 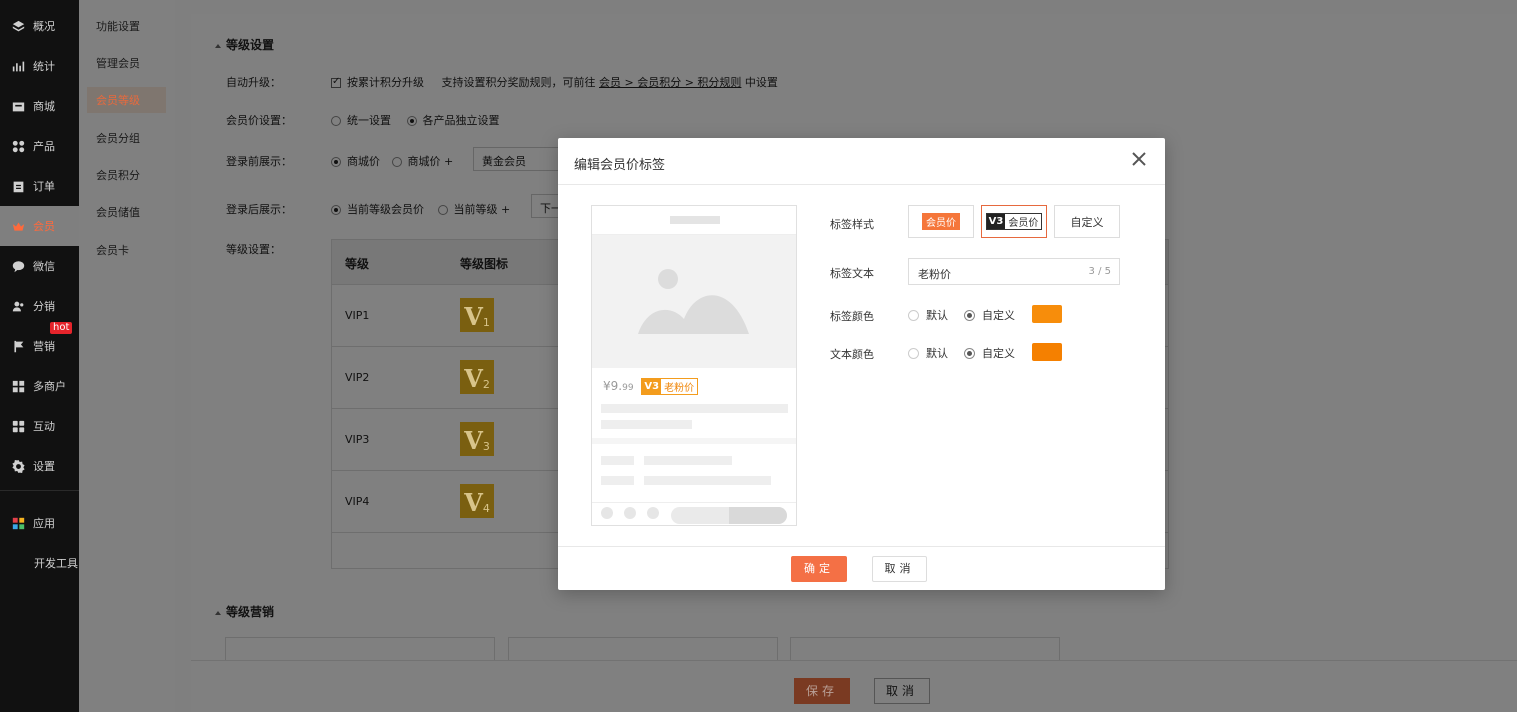 I want to click on nav-item-overview: 概况, so click(x=39, y=26).